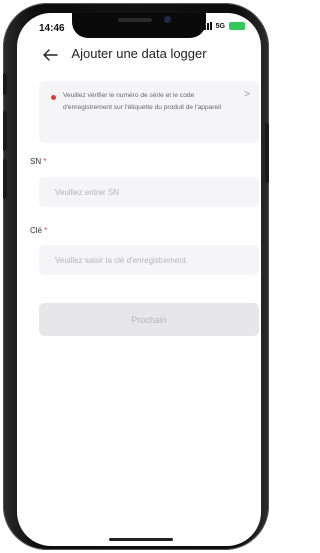  I want to click on volume-up-button, so click(5, 131).